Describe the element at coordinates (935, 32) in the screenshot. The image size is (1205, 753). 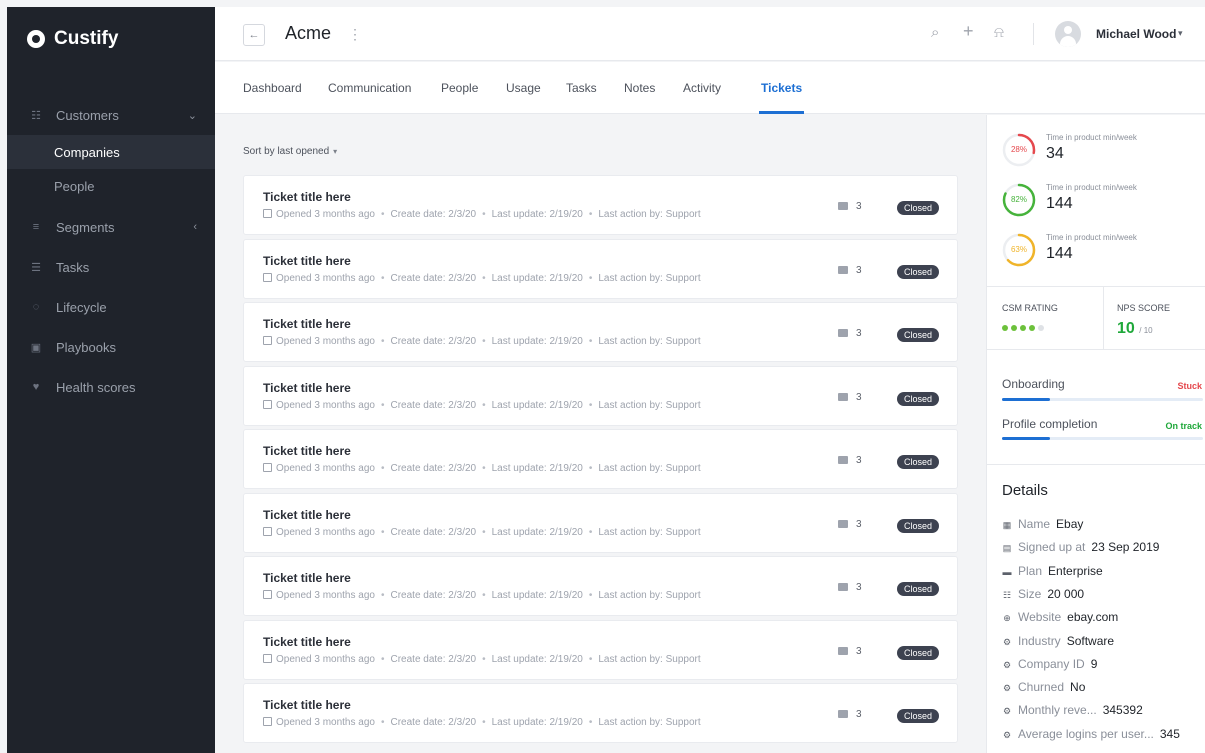
I see `search-icon: ⌕` at that location.